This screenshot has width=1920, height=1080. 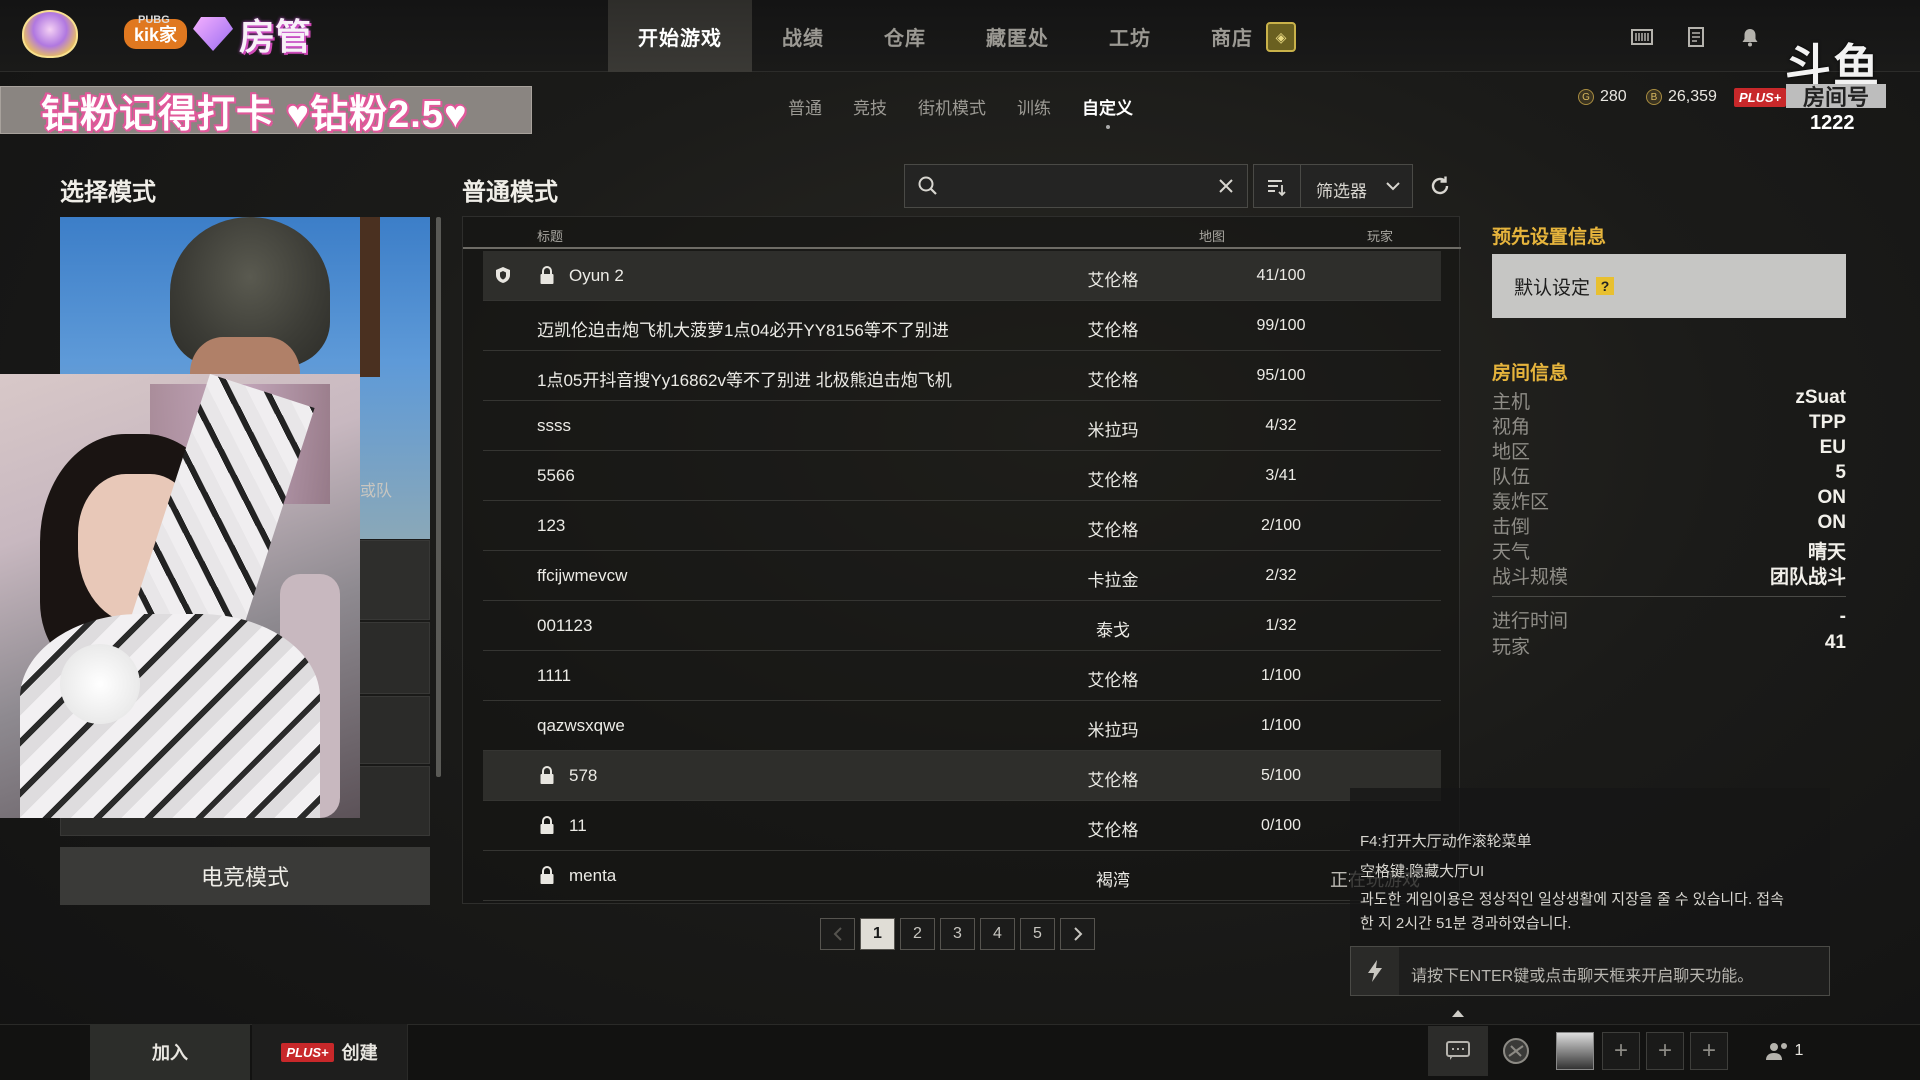 I want to click on room-title: 5566, so click(x=556, y=475).